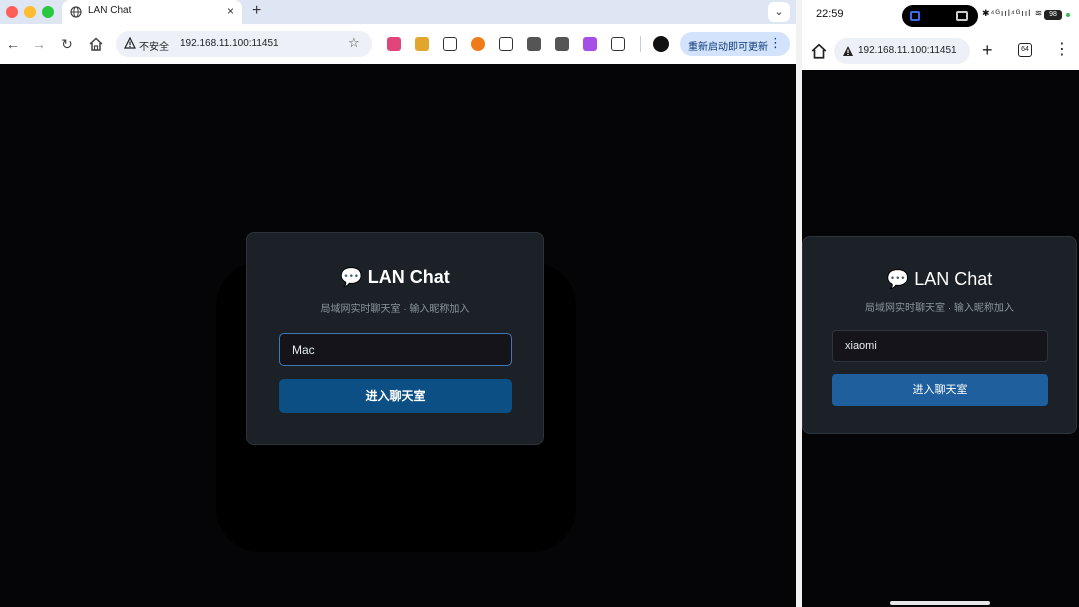 Image resolution: width=1079 pixels, height=607 pixels. What do you see at coordinates (775, 43) in the screenshot?
I see `menu-icon: ⋮` at bounding box center [775, 43].